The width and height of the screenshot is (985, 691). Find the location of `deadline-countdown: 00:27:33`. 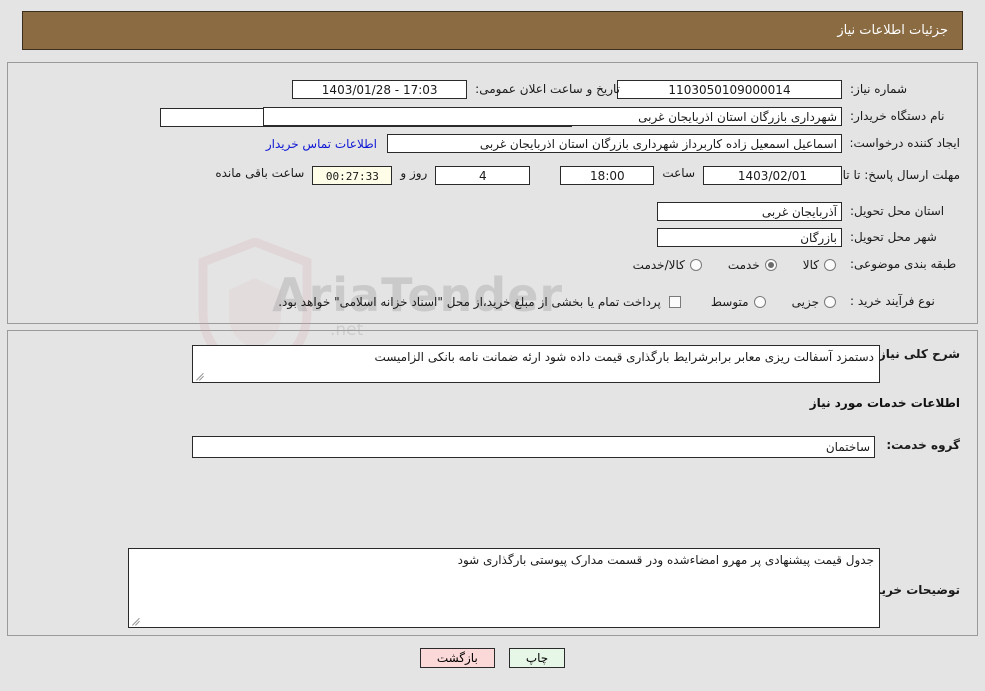

deadline-countdown: 00:27:33 is located at coordinates (352, 175).